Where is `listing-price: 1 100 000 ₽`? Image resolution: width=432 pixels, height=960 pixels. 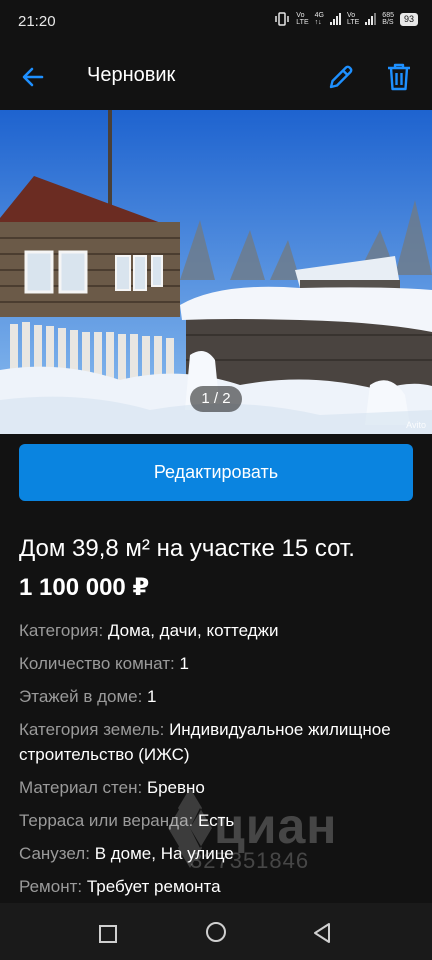 listing-price: 1 100 000 ₽ is located at coordinates (84, 587).